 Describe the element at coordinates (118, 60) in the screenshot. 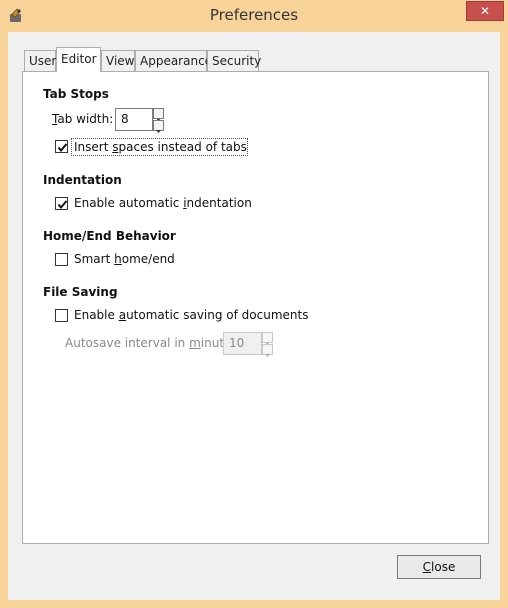

I see `tab-view: View` at that location.